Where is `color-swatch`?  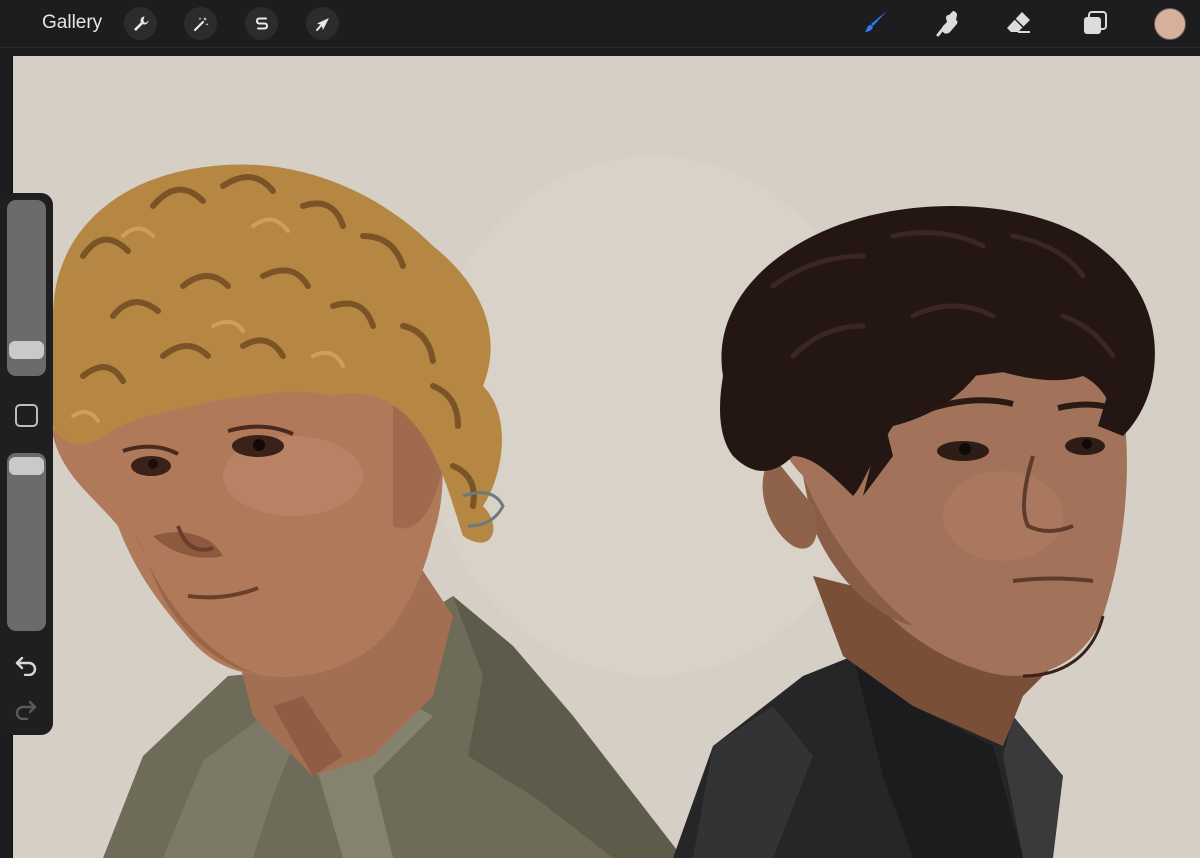
color-swatch is located at coordinates (1170, 24).